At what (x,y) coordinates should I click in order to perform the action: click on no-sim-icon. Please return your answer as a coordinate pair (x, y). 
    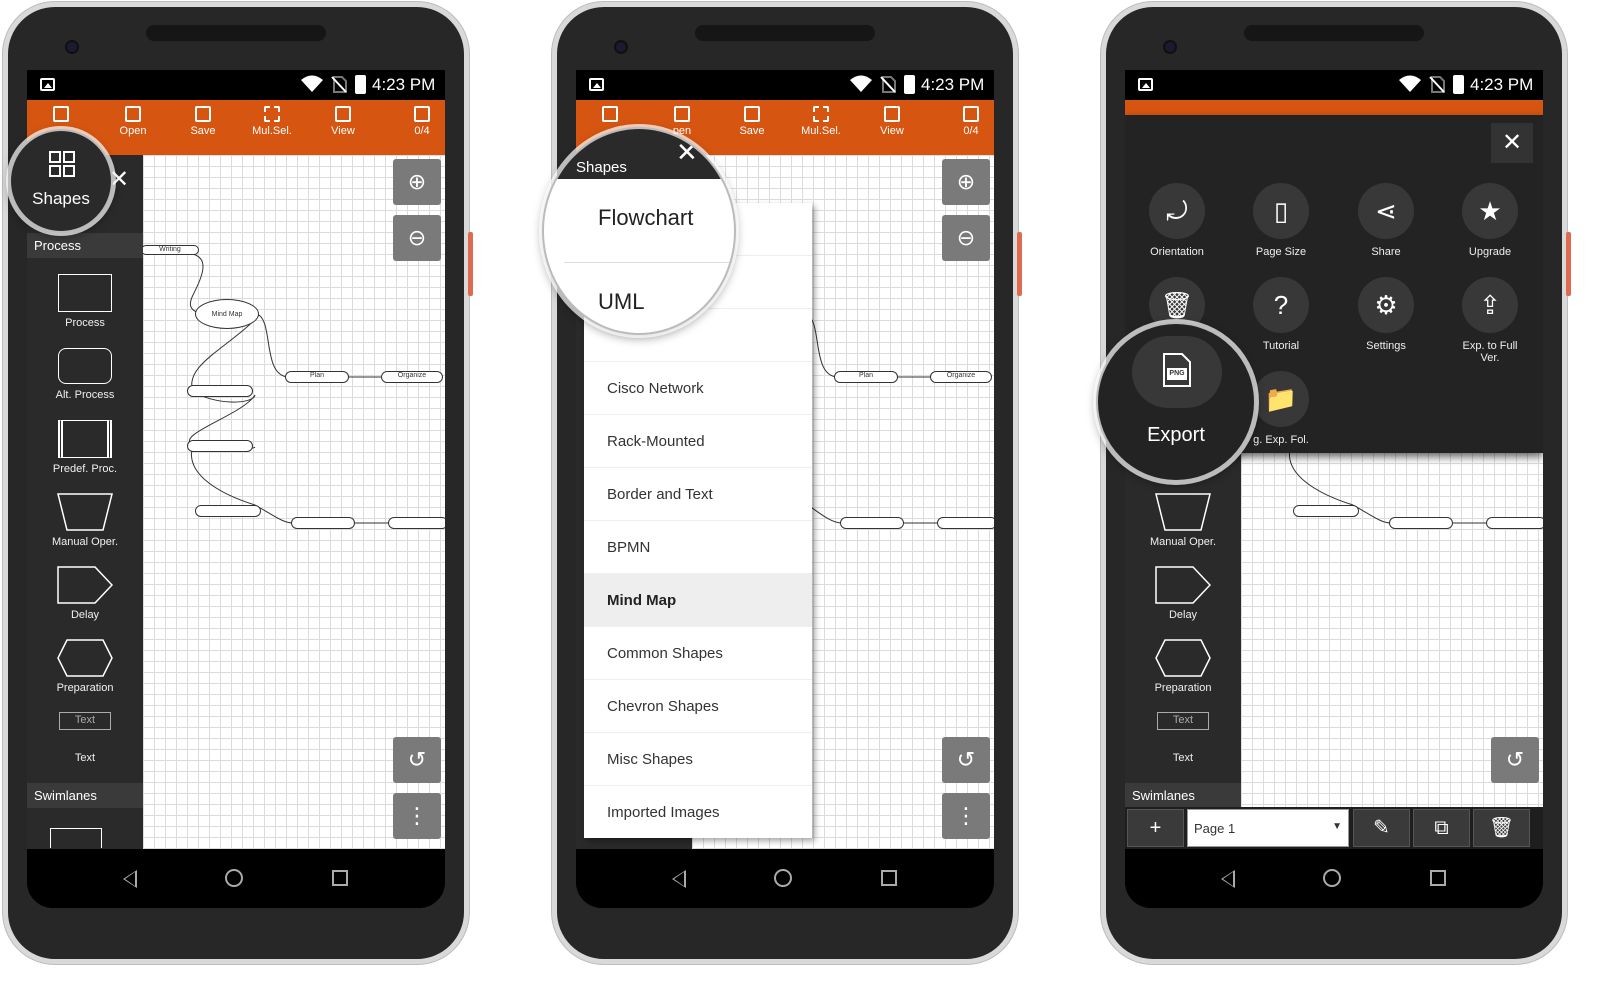
    Looking at the image, I should click on (1437, 84).